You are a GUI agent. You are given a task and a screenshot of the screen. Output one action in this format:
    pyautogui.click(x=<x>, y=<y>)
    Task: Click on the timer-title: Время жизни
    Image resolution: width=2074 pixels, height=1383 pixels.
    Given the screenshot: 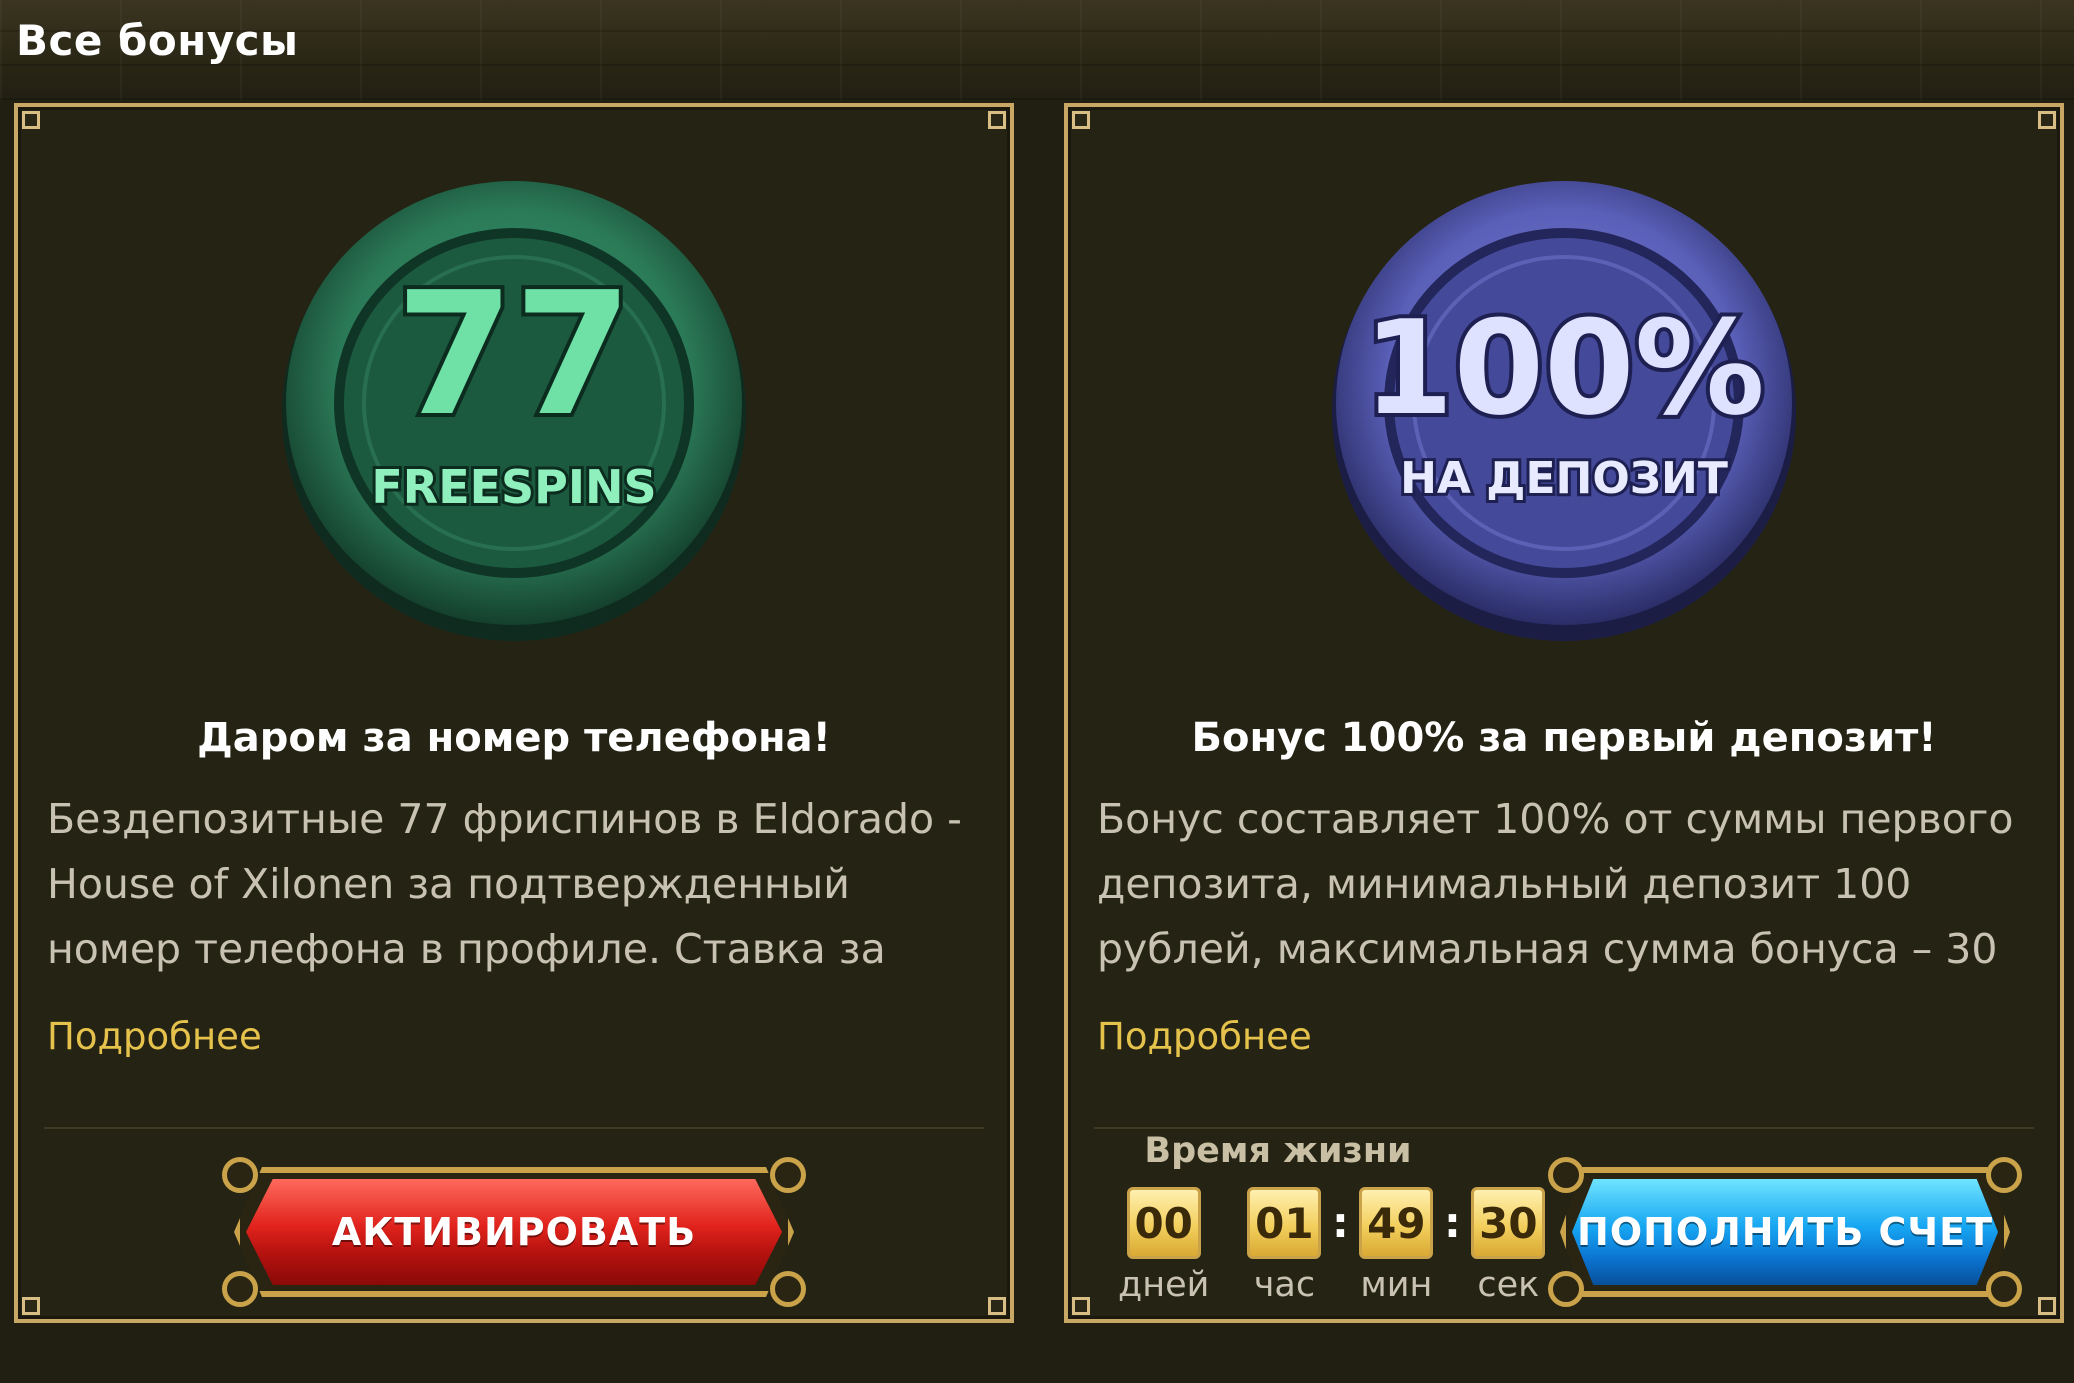 What is the action you would take?
    pyautogui.click(x=1278, y=1151)
    